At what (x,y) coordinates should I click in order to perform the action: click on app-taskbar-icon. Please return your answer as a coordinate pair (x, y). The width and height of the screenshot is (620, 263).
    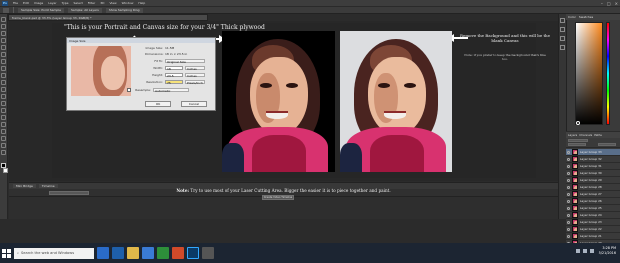
    Looking at the image, I should click on (208, 253).